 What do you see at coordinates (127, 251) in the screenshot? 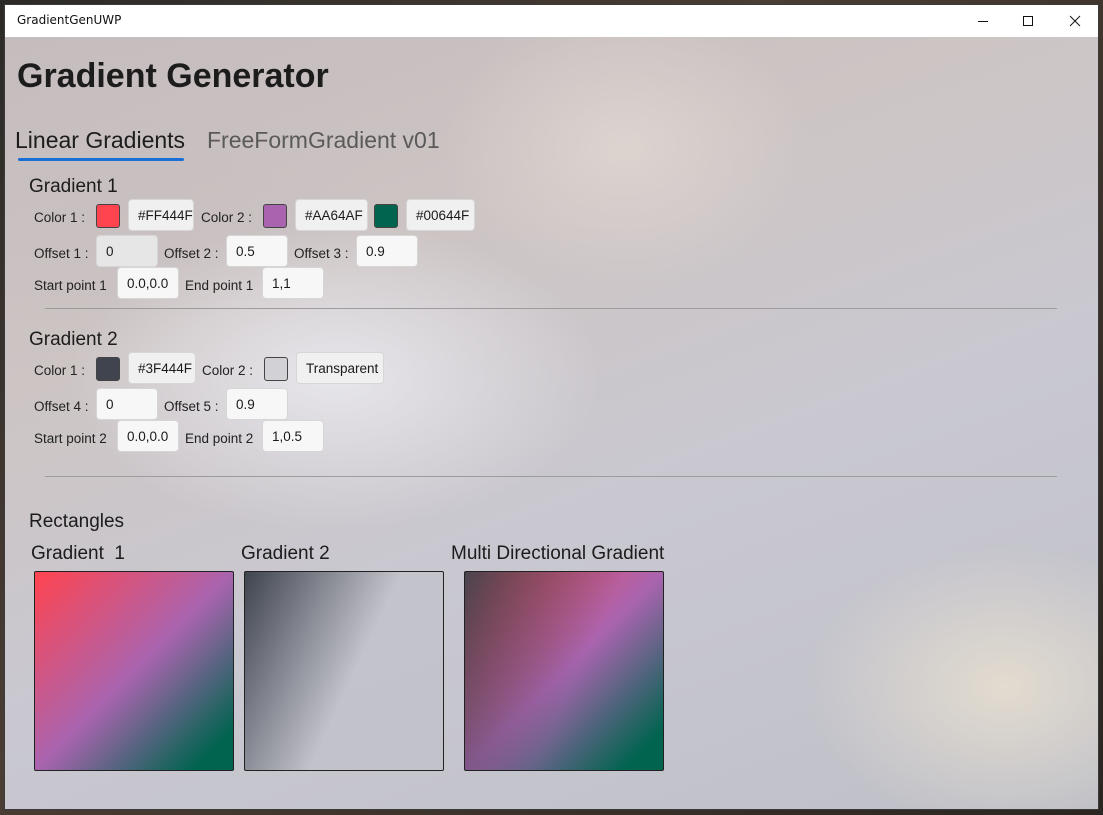
I see `gradient1-offset1-input: 0` at bounding box center [127, 251].